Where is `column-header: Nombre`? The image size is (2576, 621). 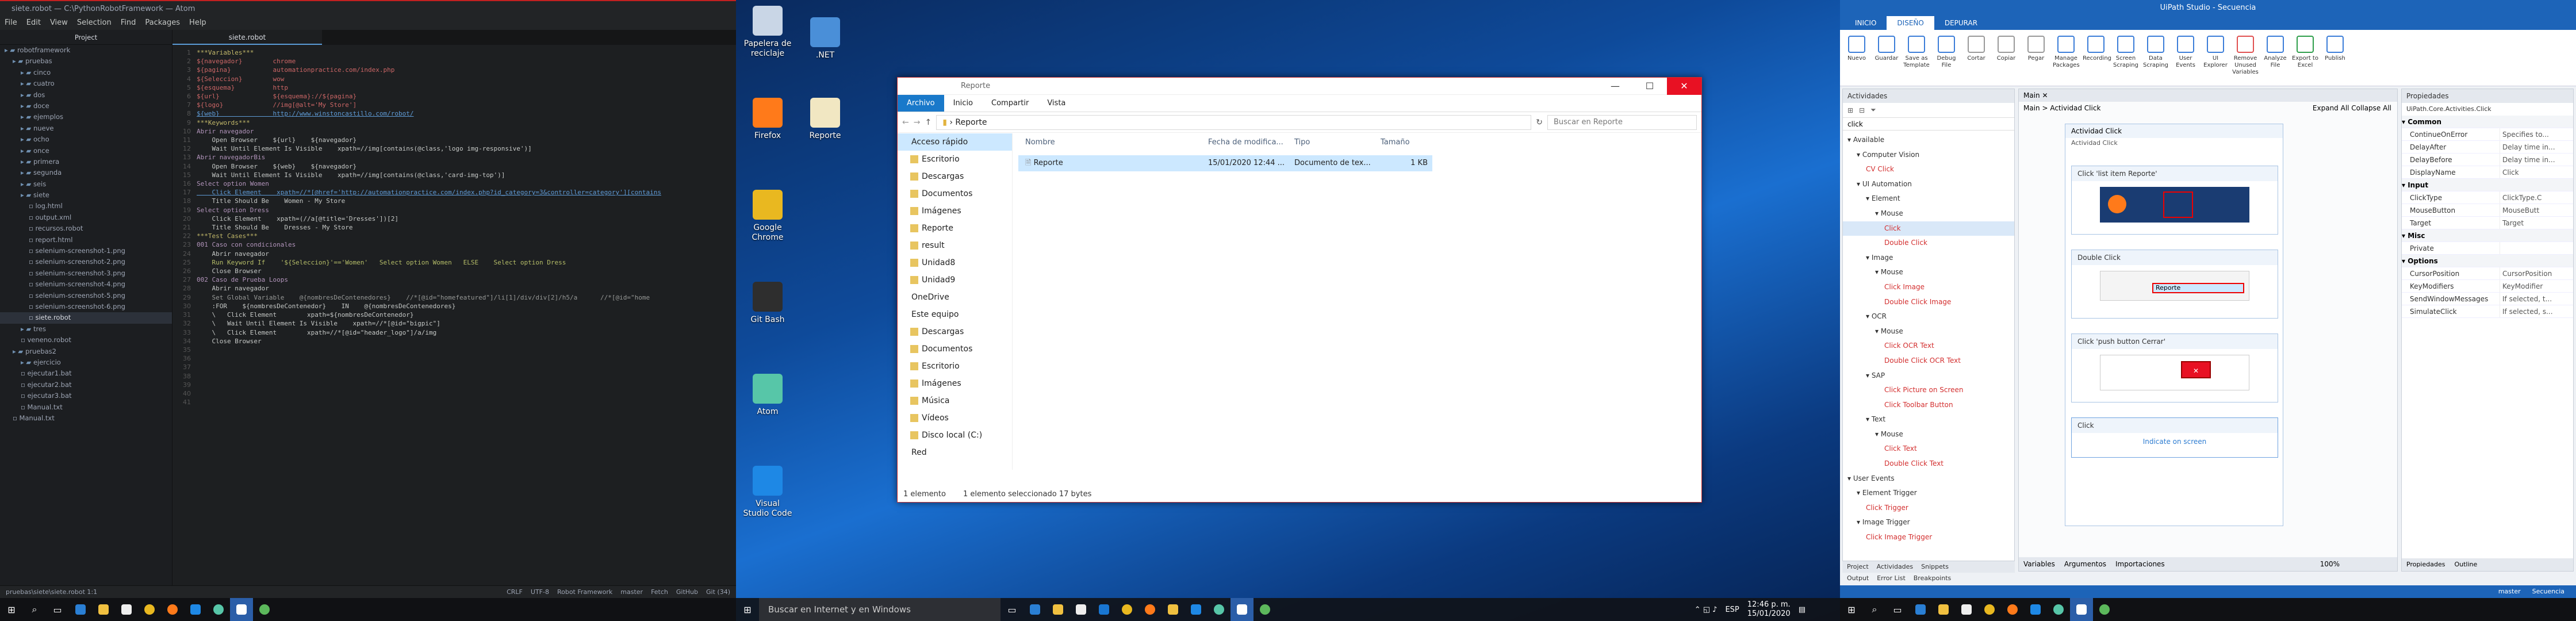
column-header: Nombre is located at coordinates (1113, 142).